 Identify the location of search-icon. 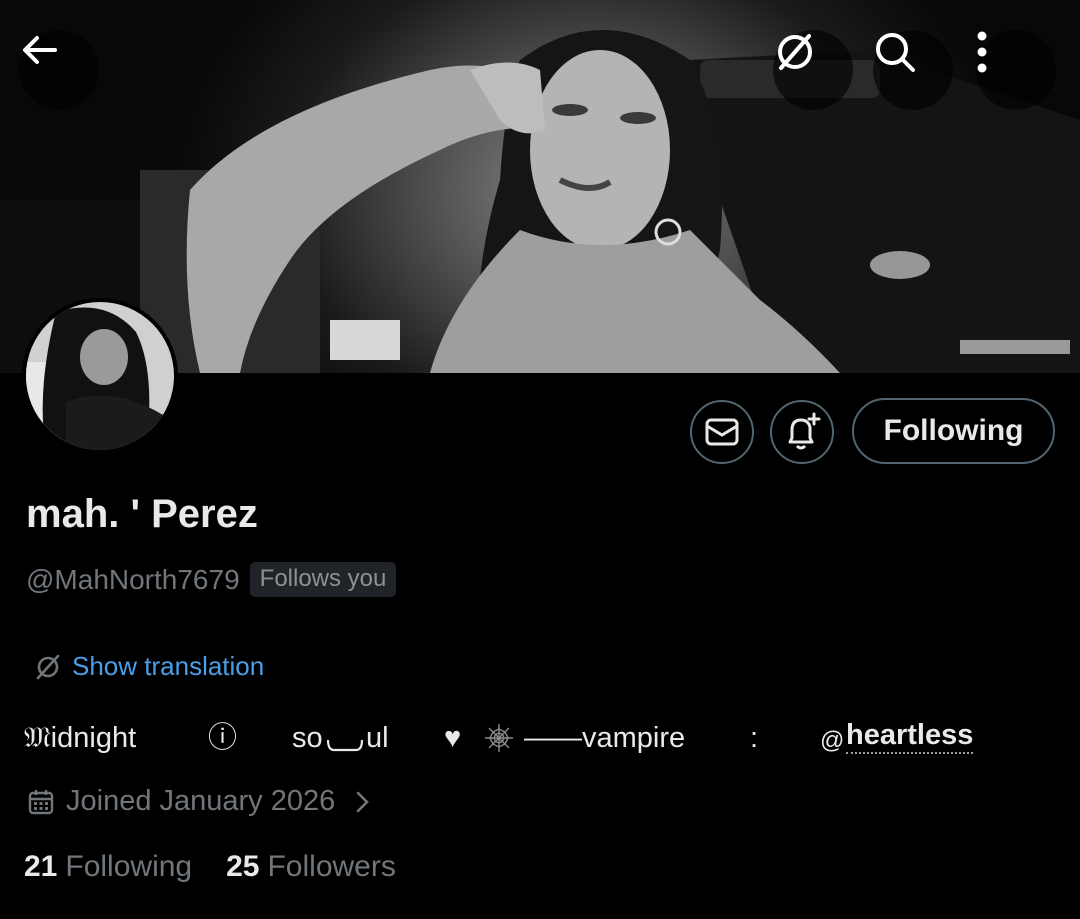
(895, 52).